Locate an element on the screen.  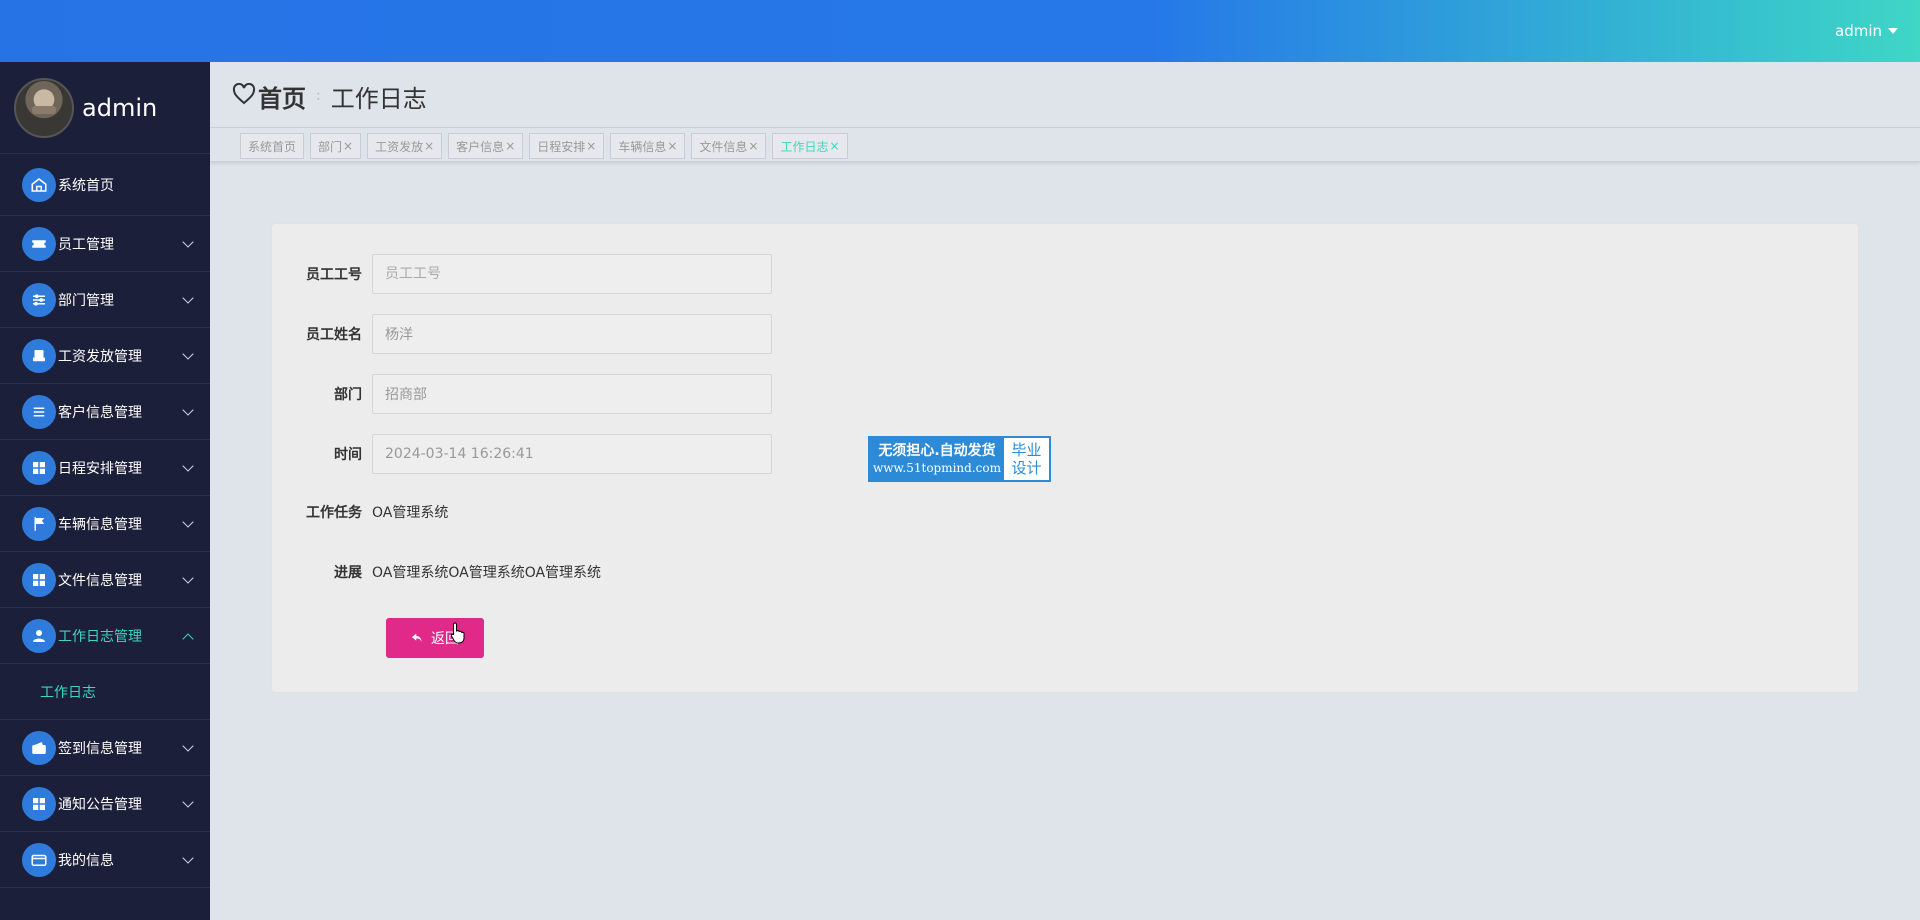
employee-no-row: 员工工号 is located at coordinates (522, 274).